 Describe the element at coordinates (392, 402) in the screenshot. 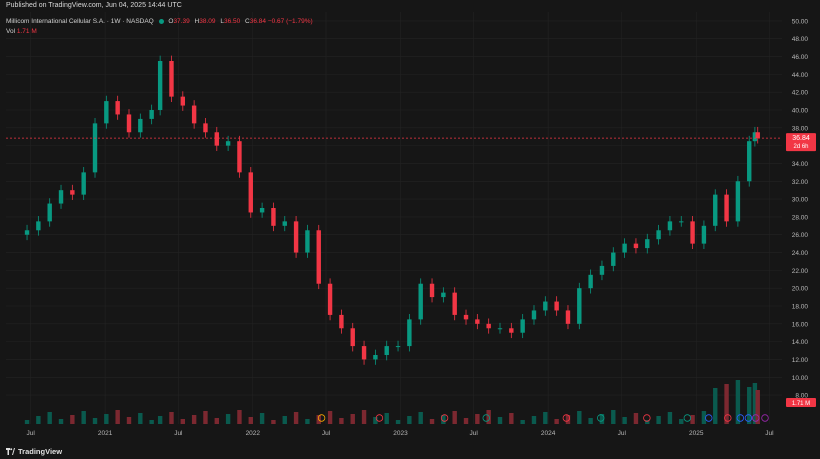

I see `volume-bars` at that location.